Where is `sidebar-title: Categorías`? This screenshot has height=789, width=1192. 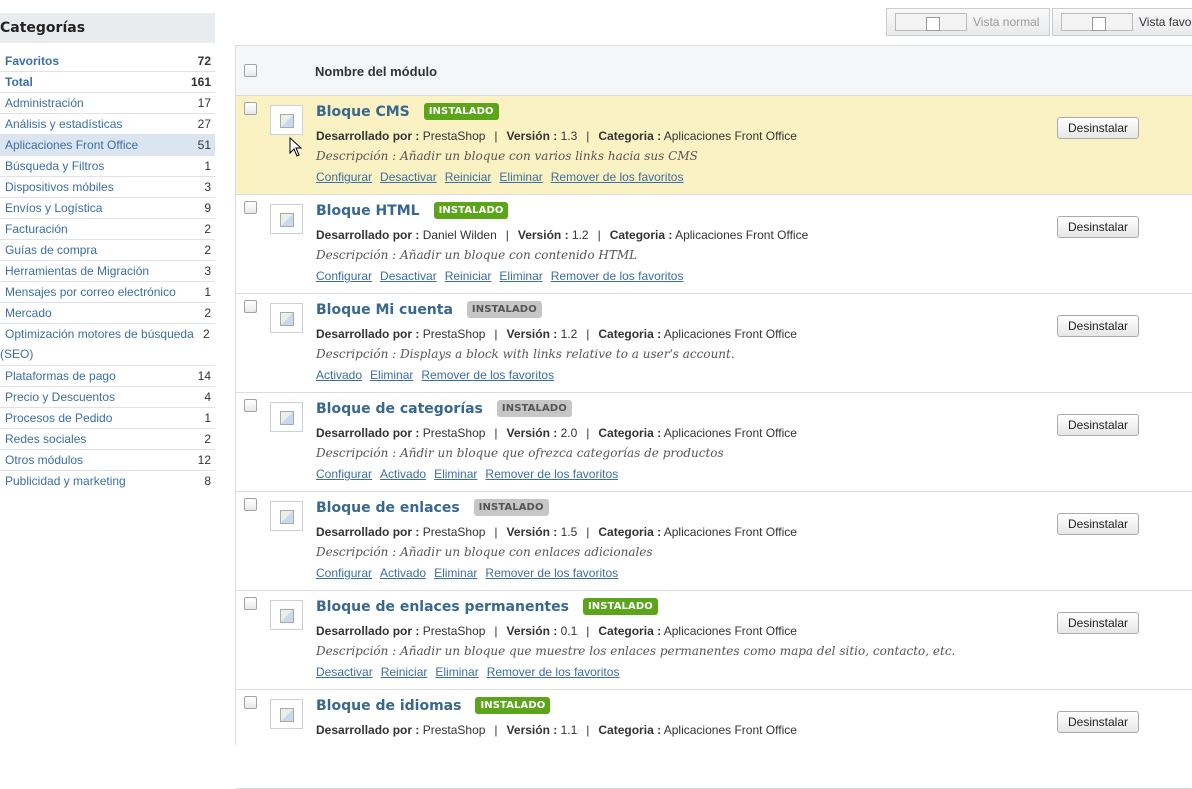 sidebar-title: Categorías is located at coordinates (107, 28).